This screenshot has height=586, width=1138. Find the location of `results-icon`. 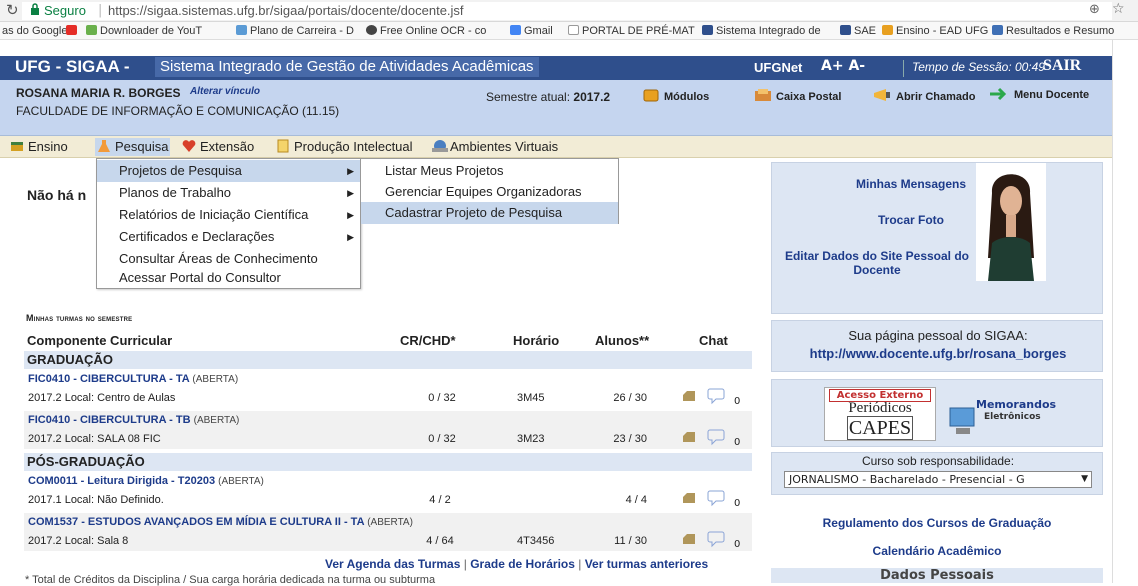

results-icon is located at coordinates (997, 30).